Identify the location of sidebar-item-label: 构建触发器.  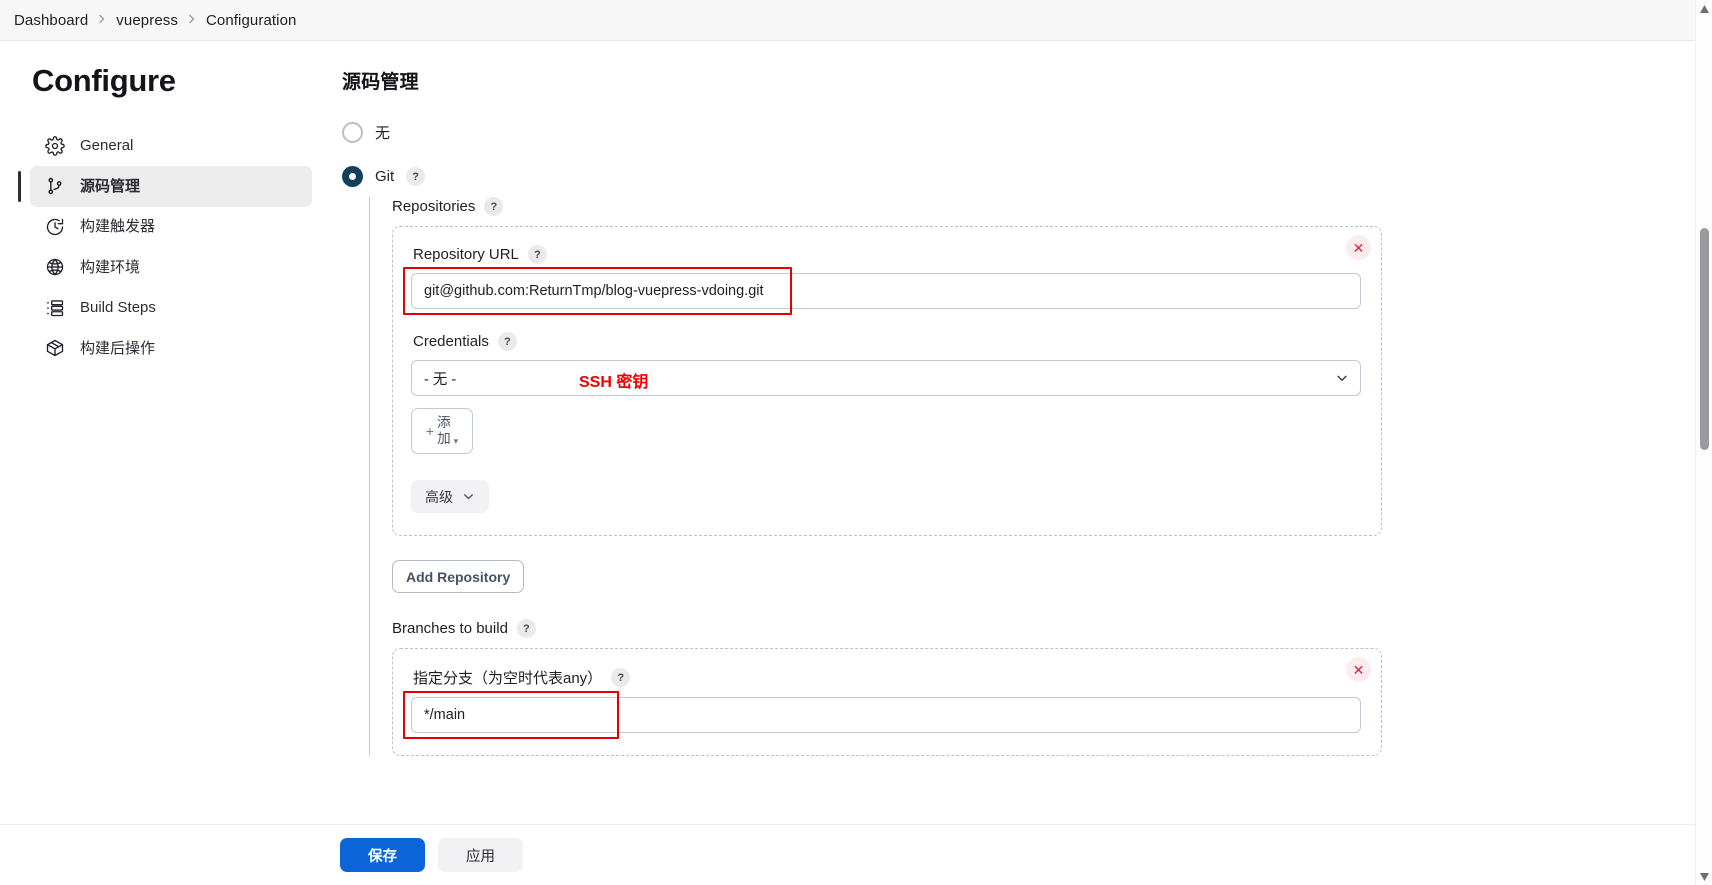
(118, 226).